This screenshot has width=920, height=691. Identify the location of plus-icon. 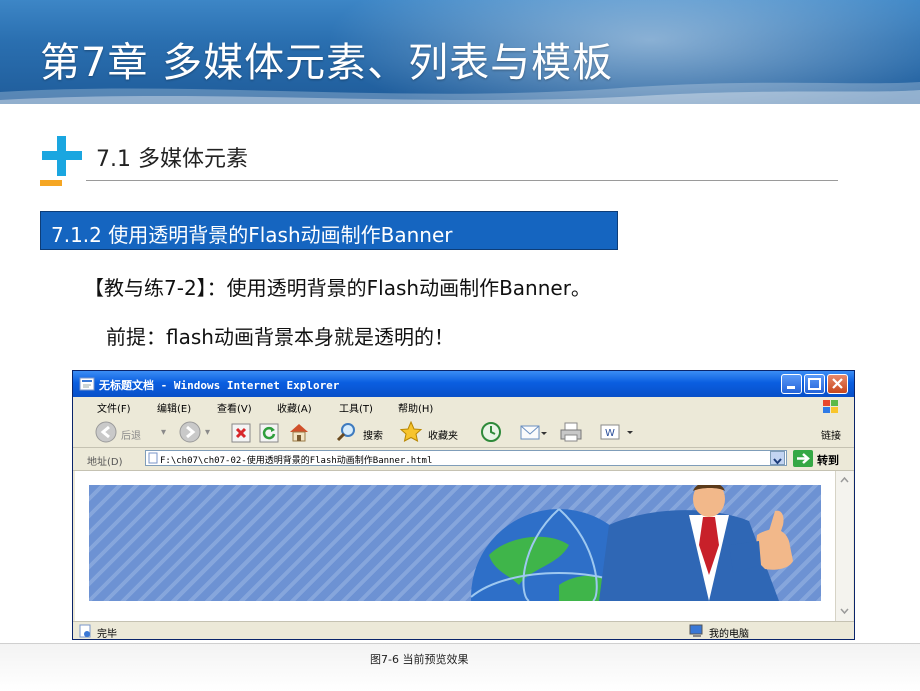
(61, 161).